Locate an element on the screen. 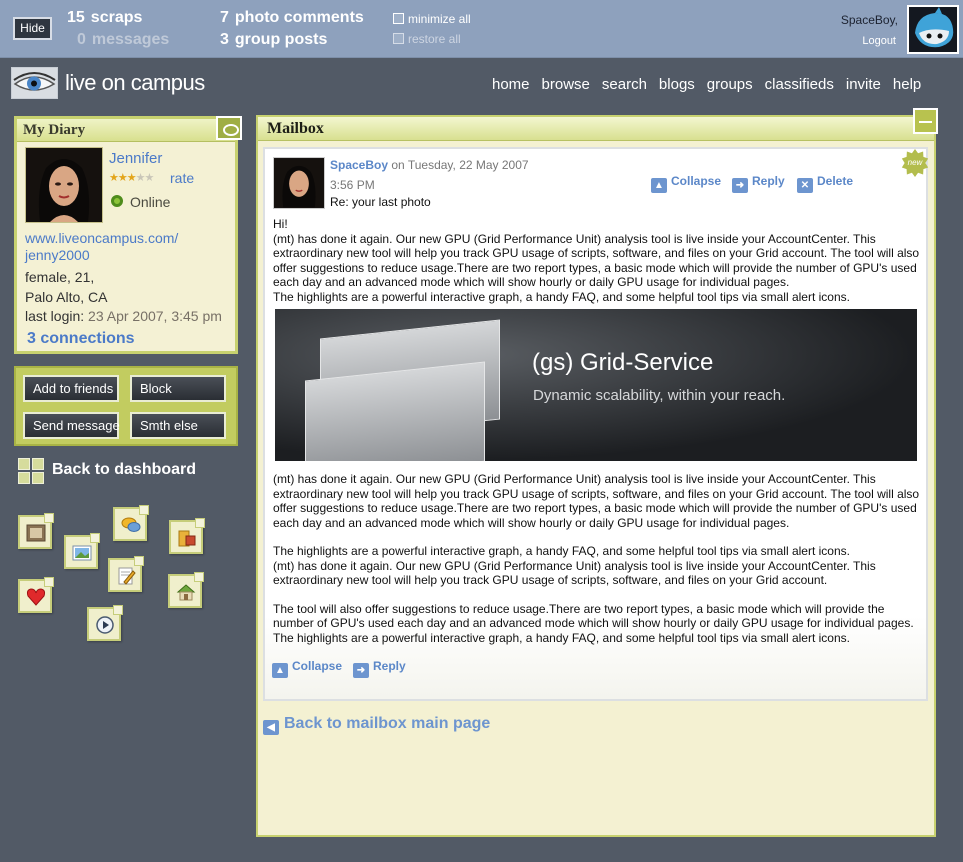 The image size is (963, 862). restore-icon is located at coordinates (398, 38).